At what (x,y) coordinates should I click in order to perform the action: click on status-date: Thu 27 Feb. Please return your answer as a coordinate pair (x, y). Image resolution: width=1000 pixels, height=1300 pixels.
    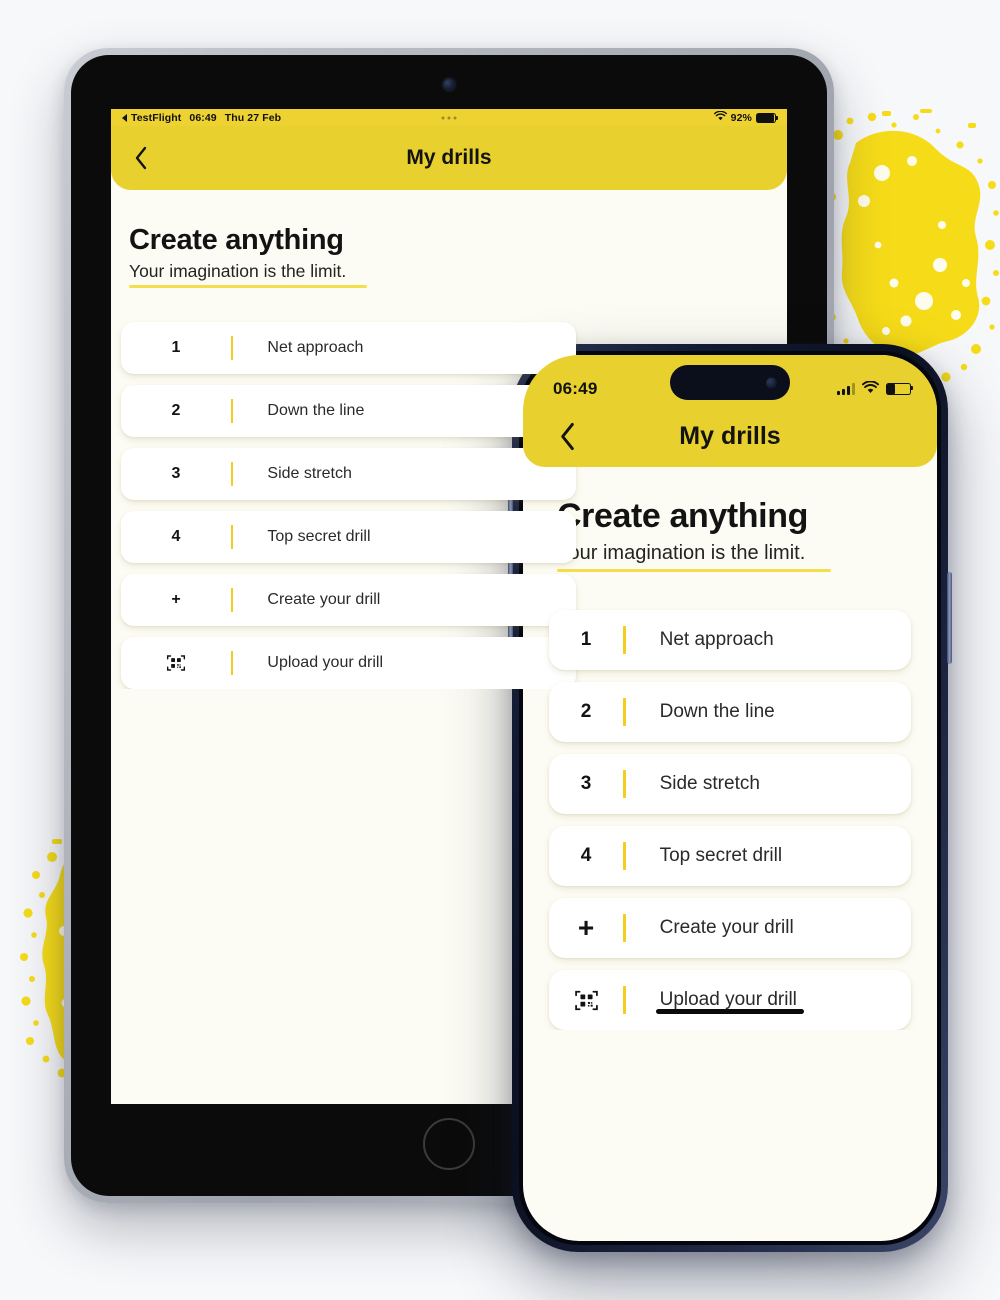
    Looking at the image, I should click on (253, 117).